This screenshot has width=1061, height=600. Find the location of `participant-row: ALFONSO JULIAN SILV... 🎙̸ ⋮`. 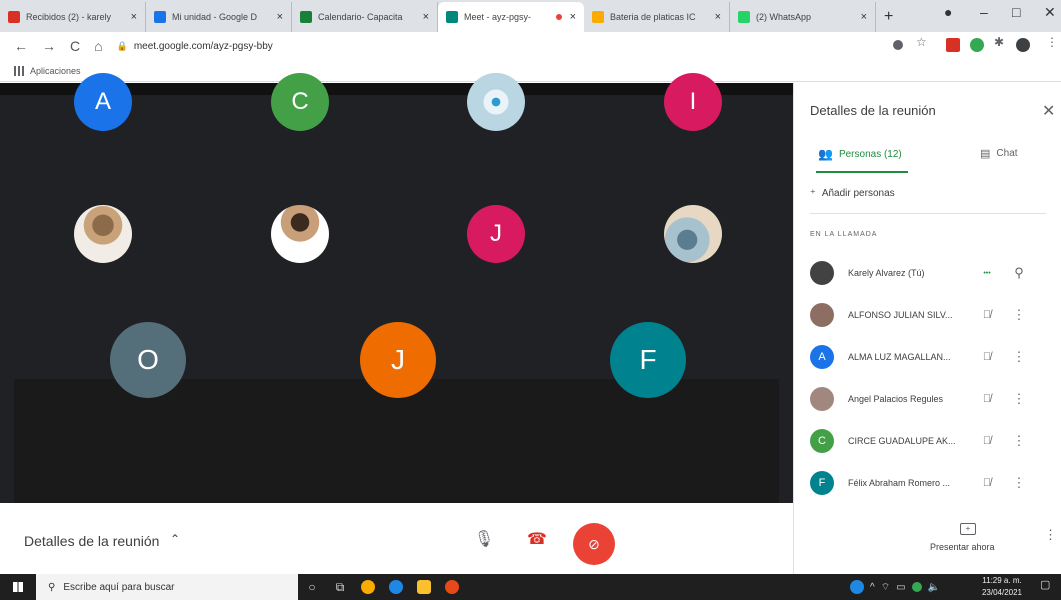

participant-row: ALFONSO JULIAN SILV... 🎙̸ ⋮ is located at coordinates (930, 315).